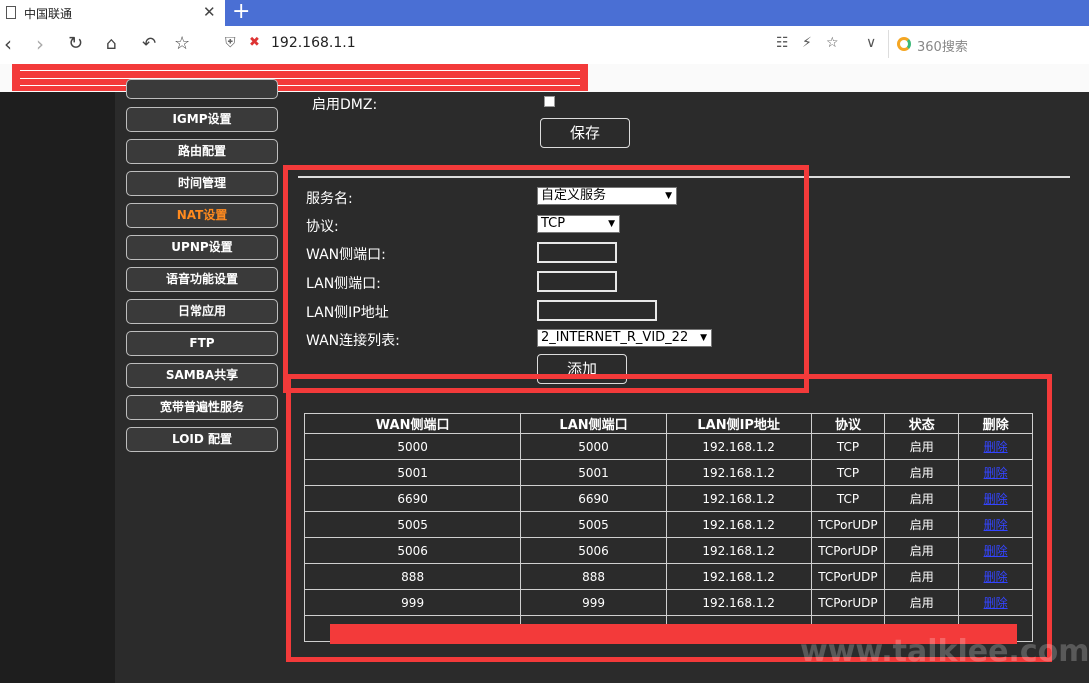  Describe the element at coordinates (230, 43) in the screenshot. I see `shield-icon: ⛨` at that location.